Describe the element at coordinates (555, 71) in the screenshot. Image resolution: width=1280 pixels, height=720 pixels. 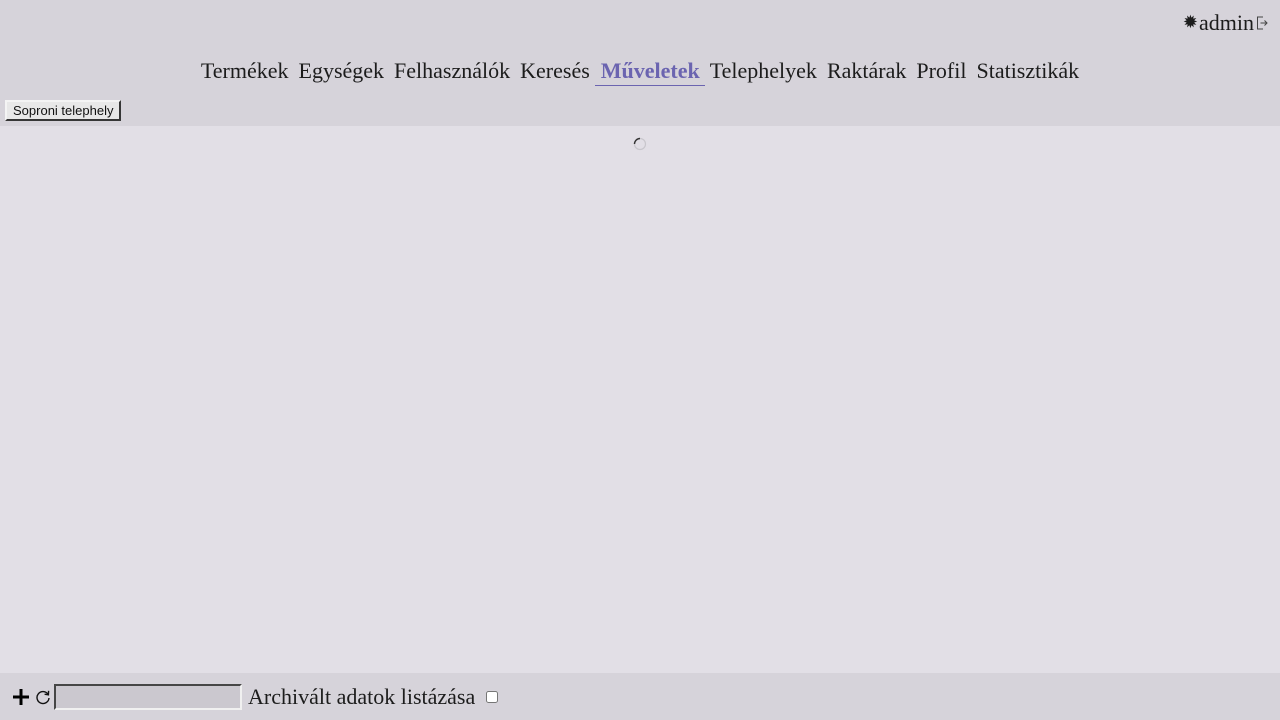
I see `nav-item-kereses: Keresés` at that location.